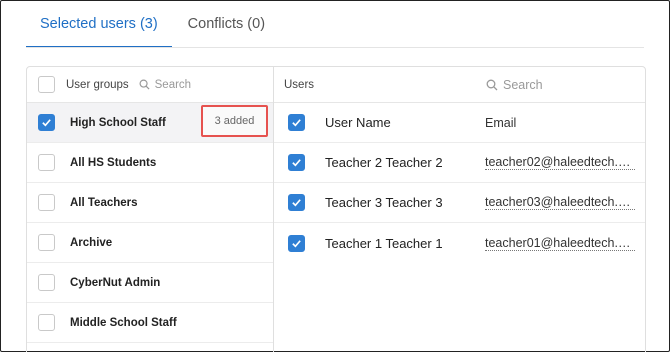 This screenshot has height=352, width=670. Describe the element at coordinates (335, 47) in the screenshot. I see `tab-divider` at that location.